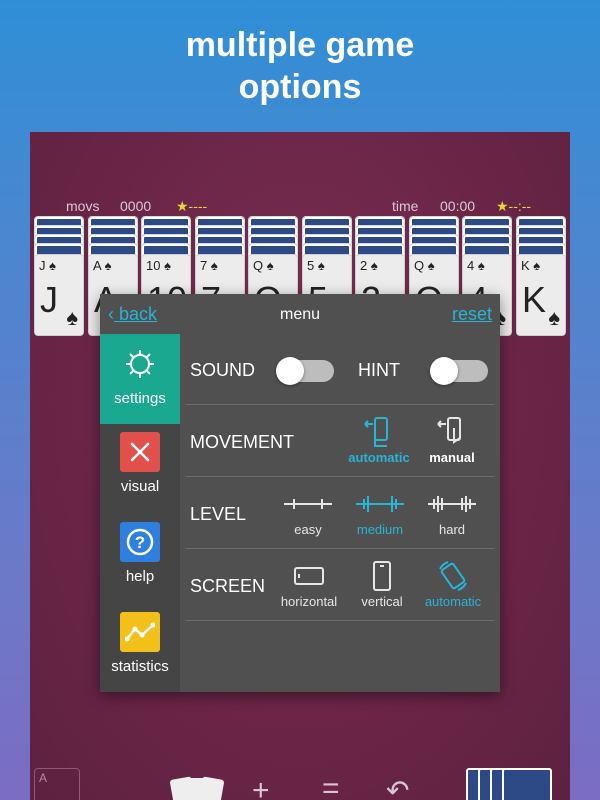 The image size is (600, 800). Describe the element at coordinates (531, 265) in the screenshot. I see `card-rank-suit: K ♠` at that location.